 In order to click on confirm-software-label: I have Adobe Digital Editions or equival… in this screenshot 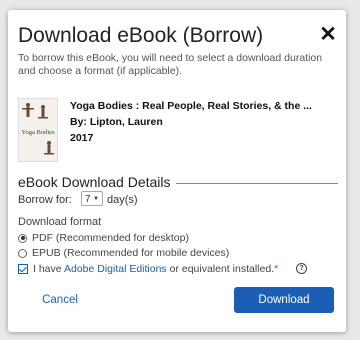, I will do `click(155, 269)`.